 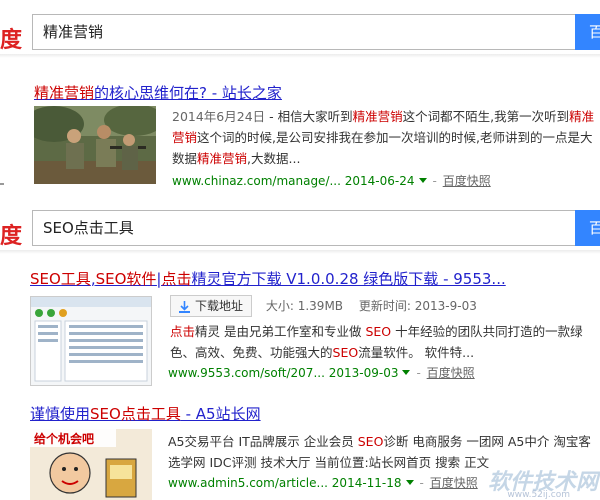 I want to click on software-screenshot-image, so click(x=91, y=341).